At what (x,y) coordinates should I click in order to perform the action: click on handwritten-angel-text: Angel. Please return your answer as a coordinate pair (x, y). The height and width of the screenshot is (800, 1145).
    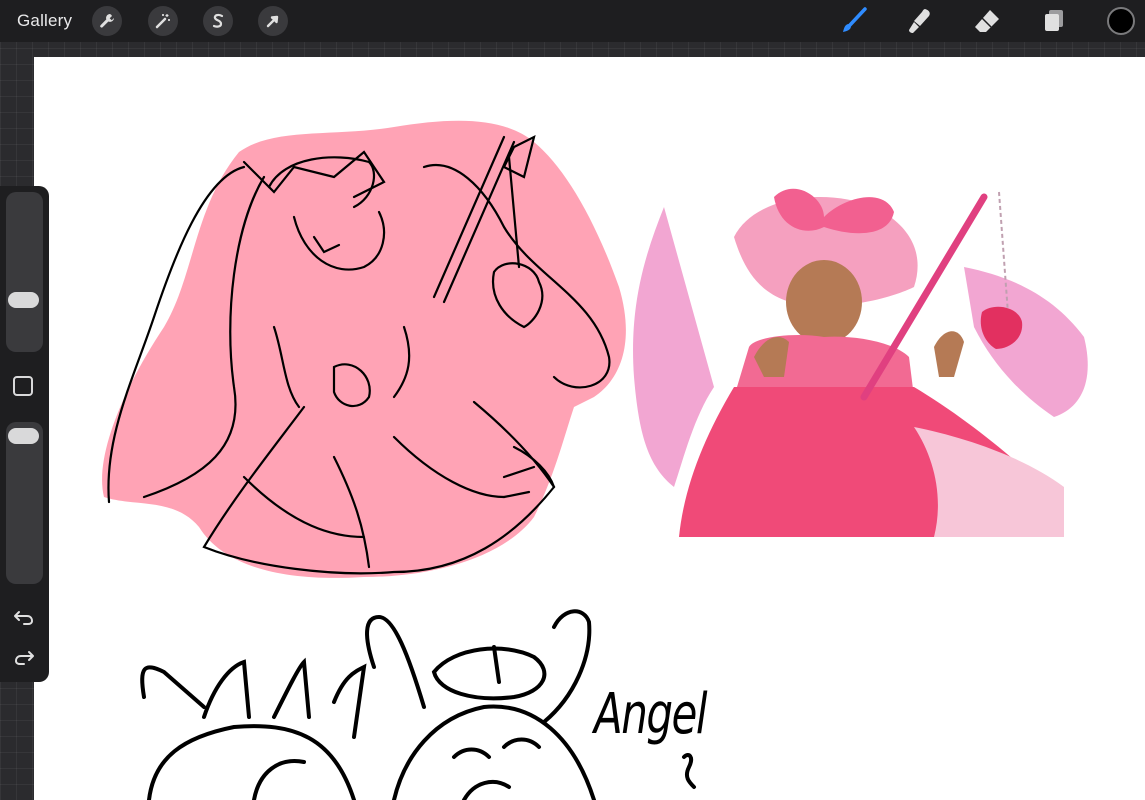
    Looking at the image, I should click on (651, 714).